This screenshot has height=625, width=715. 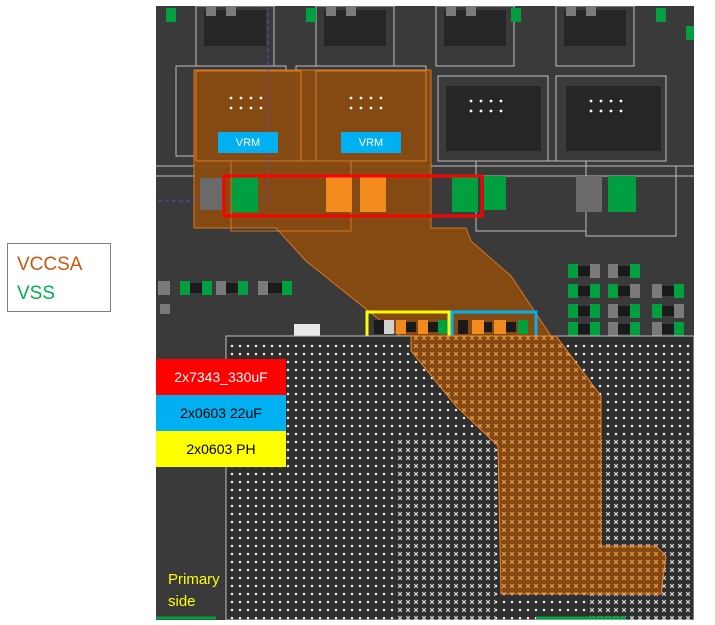 I want to click on net-legend: VCCSA VSS, so click(x=59, y=277).